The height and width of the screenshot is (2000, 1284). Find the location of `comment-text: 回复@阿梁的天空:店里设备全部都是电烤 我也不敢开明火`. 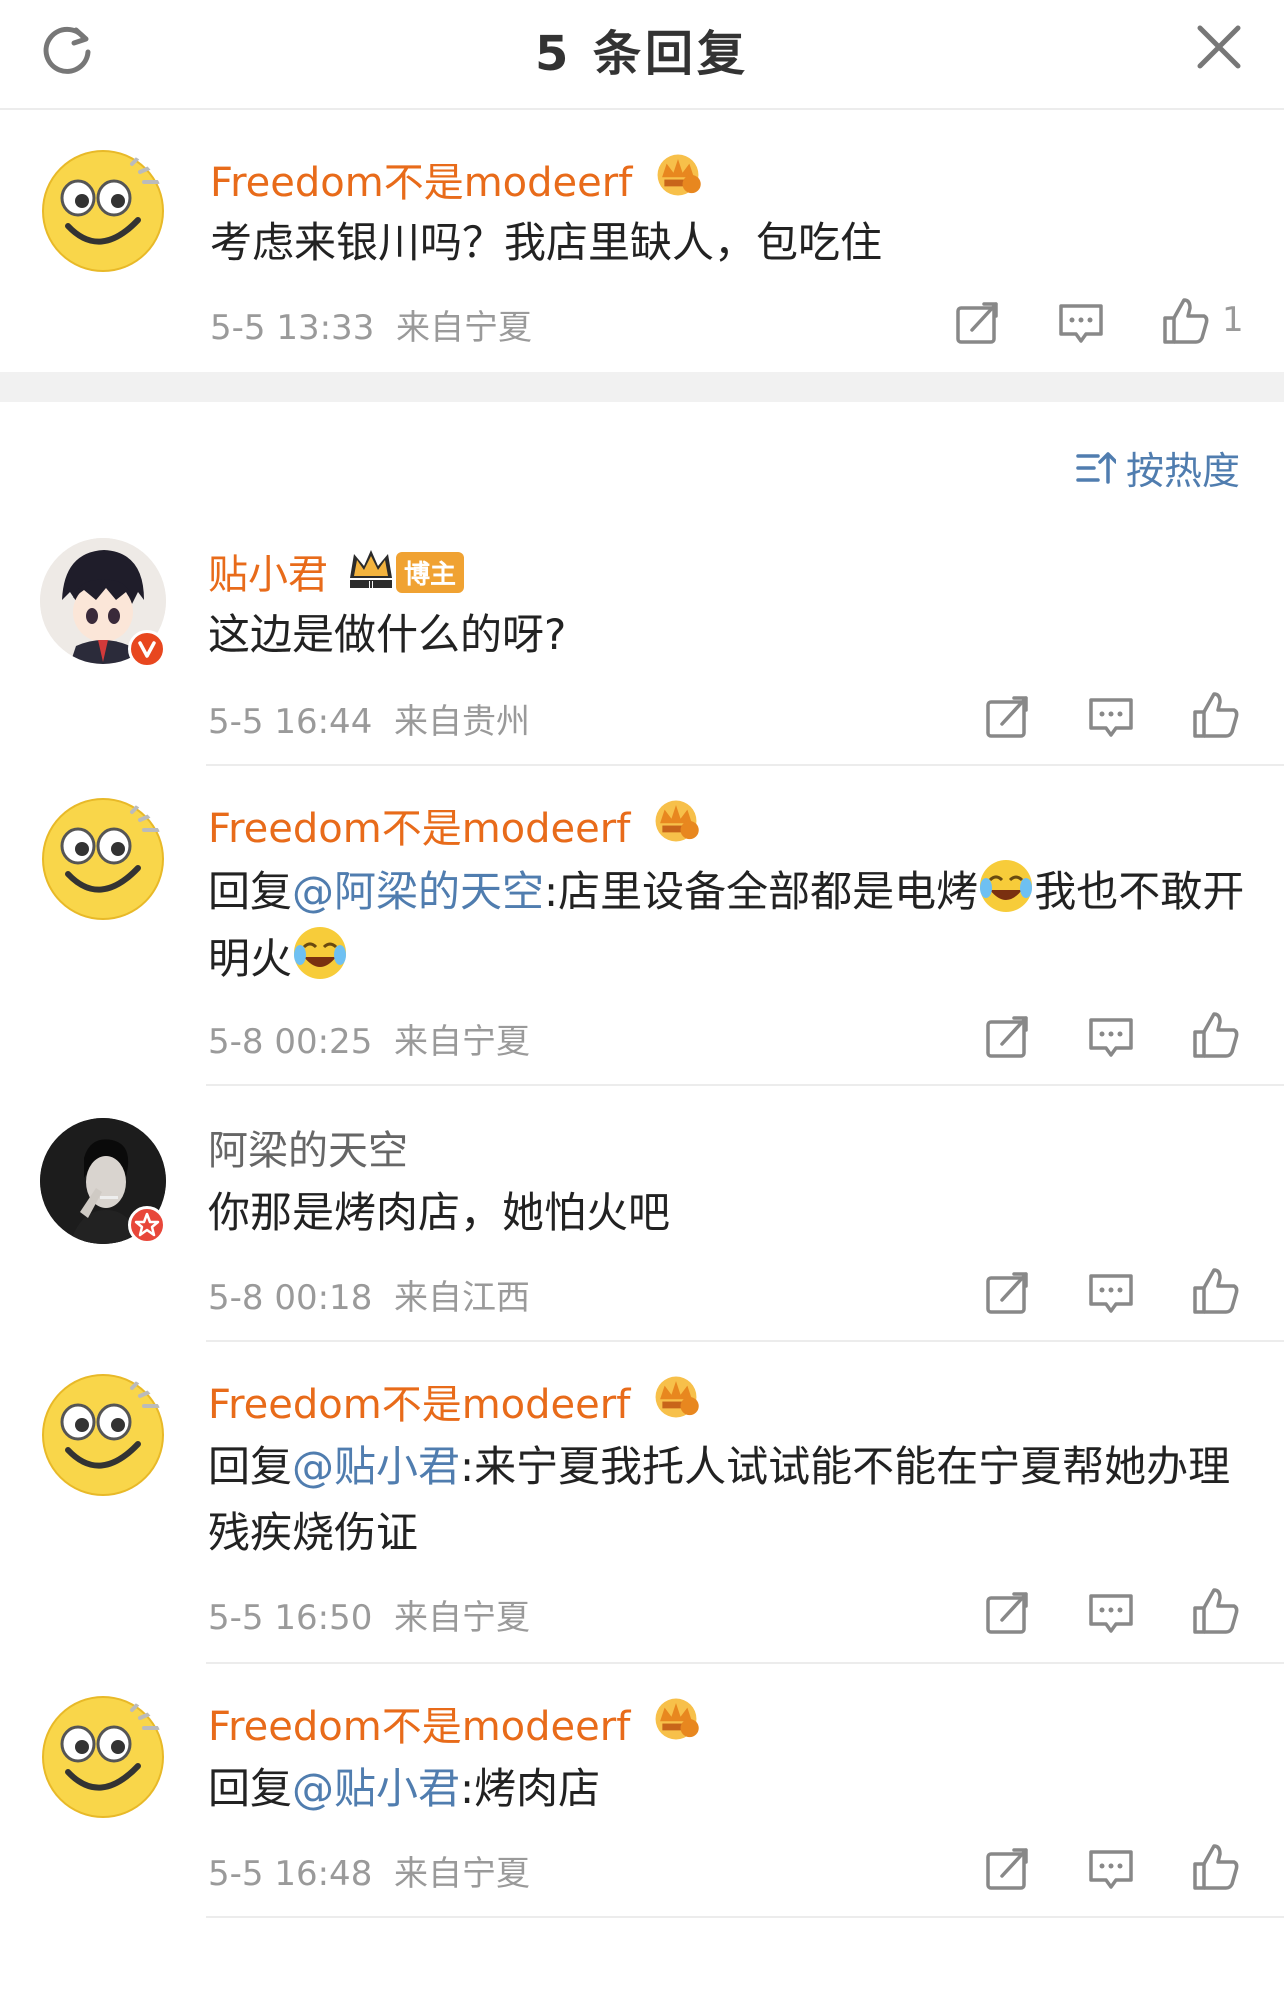

comment-text: 回复@阿梁的天空:店里设备全部都是电烤 我也不敢开明火 is located at coordinates (728, 925).